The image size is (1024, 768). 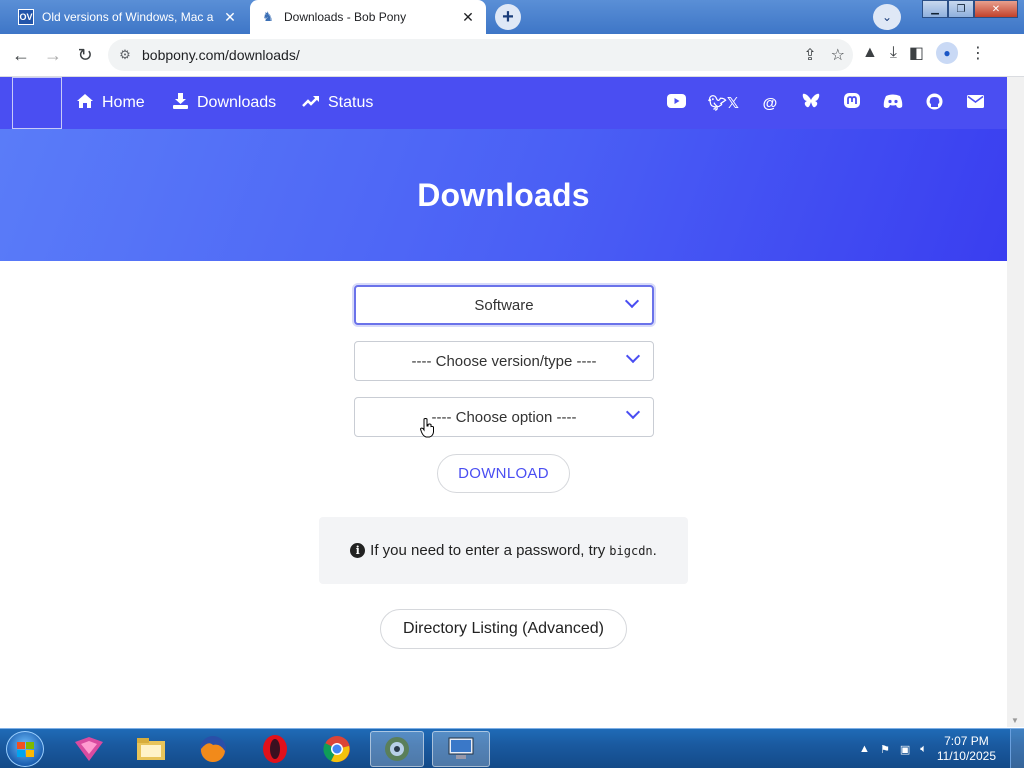 I want to click on discord-icon, so click(x=893, y=103).